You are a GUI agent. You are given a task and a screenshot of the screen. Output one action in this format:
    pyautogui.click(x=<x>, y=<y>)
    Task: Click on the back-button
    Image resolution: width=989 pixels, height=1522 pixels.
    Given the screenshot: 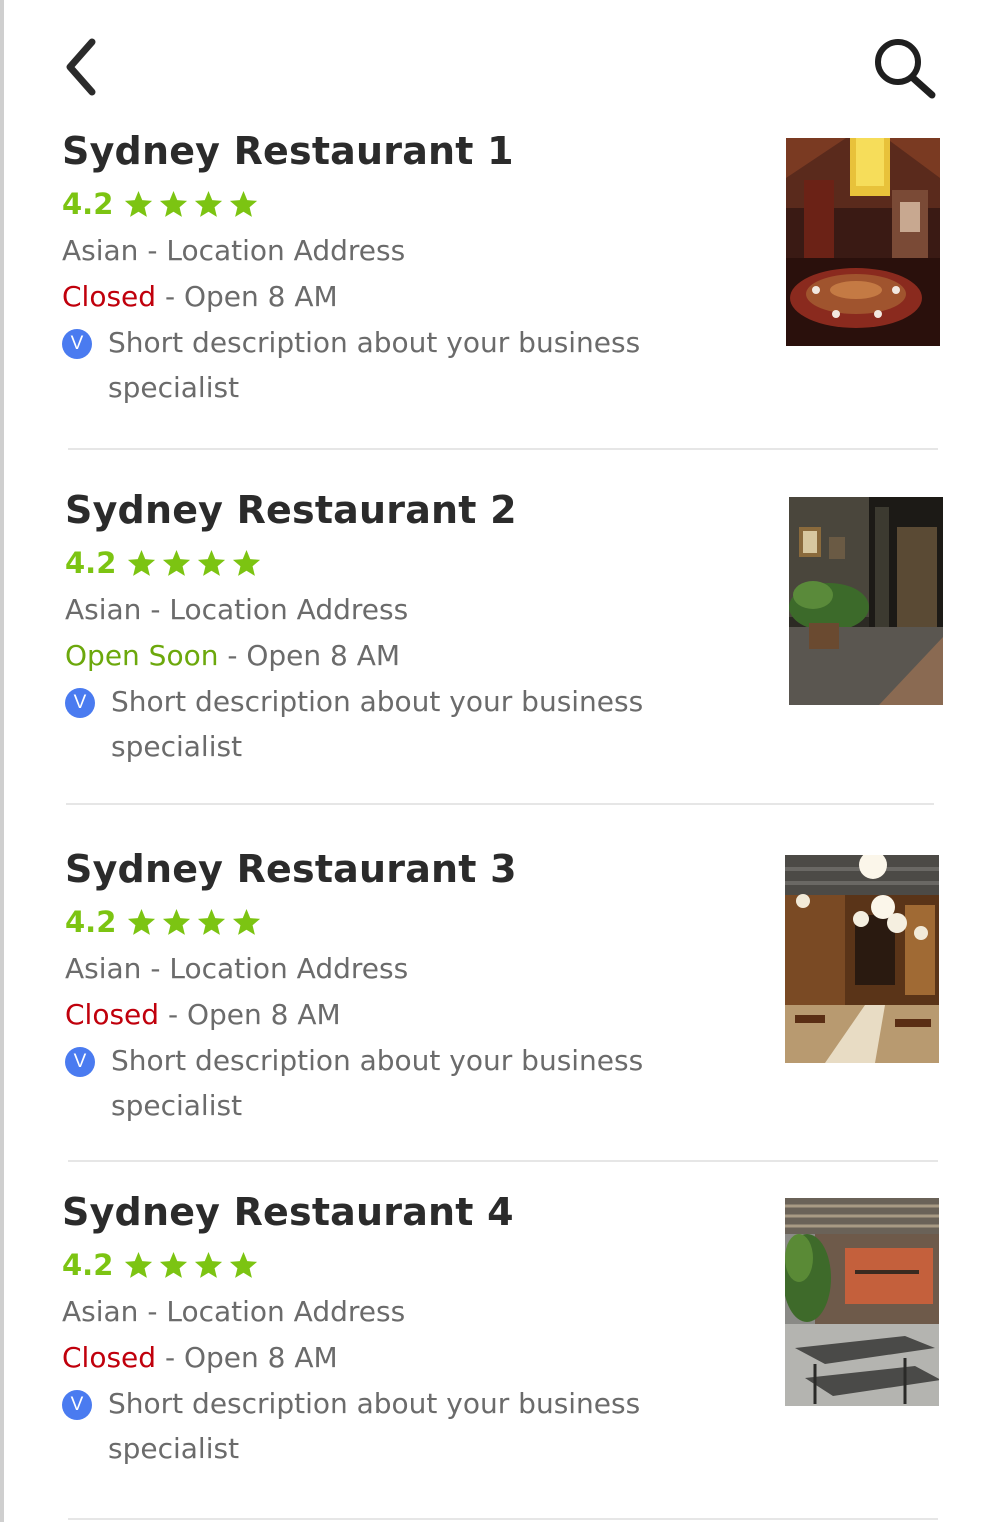 What is the action you would take?
    pyautogui.click(x=84, y=67)
    